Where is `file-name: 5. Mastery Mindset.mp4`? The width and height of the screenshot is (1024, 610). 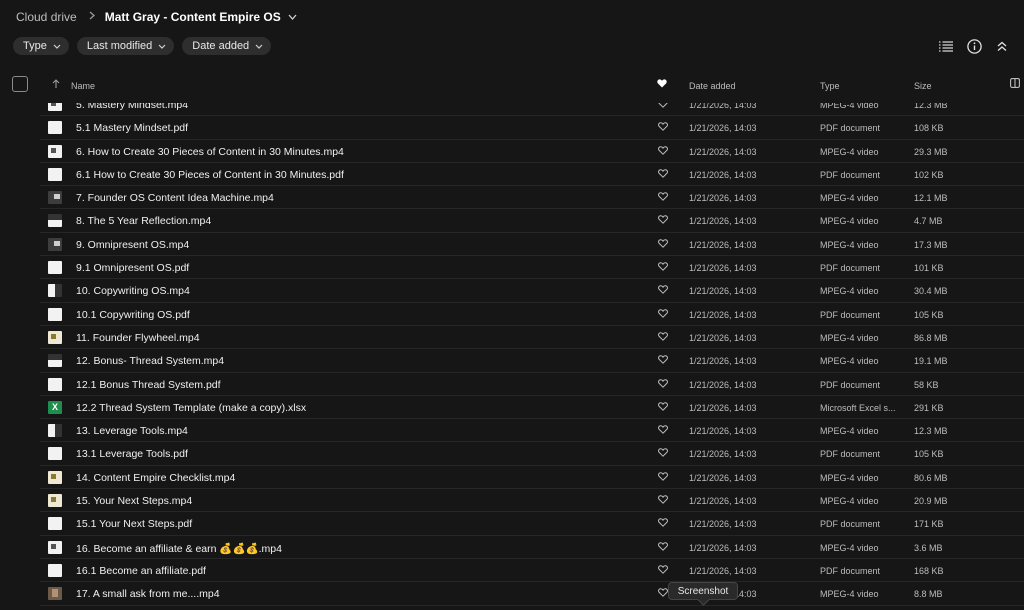
file-name: 5. Mastery Mindset.mp4 is located at coordinates (132, 107).